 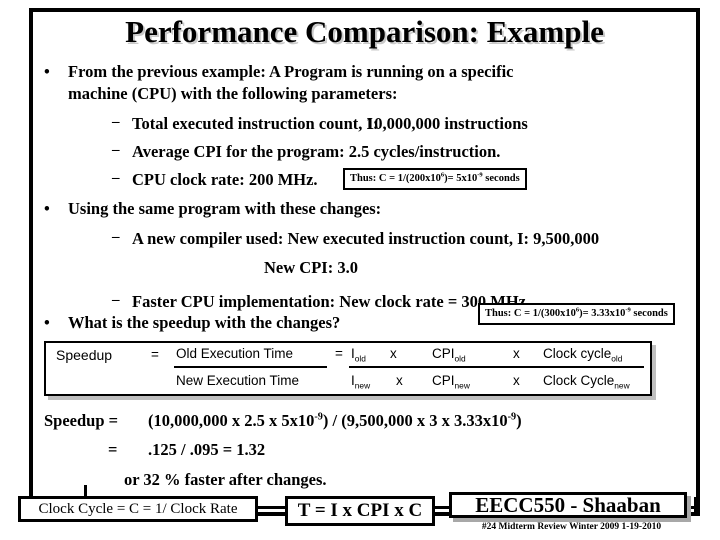 What do you see at coordinates (568, 505) in the screenshot?
I see `course-title-box: EECC550 - Shaaban` at bounding box center [568, 505].